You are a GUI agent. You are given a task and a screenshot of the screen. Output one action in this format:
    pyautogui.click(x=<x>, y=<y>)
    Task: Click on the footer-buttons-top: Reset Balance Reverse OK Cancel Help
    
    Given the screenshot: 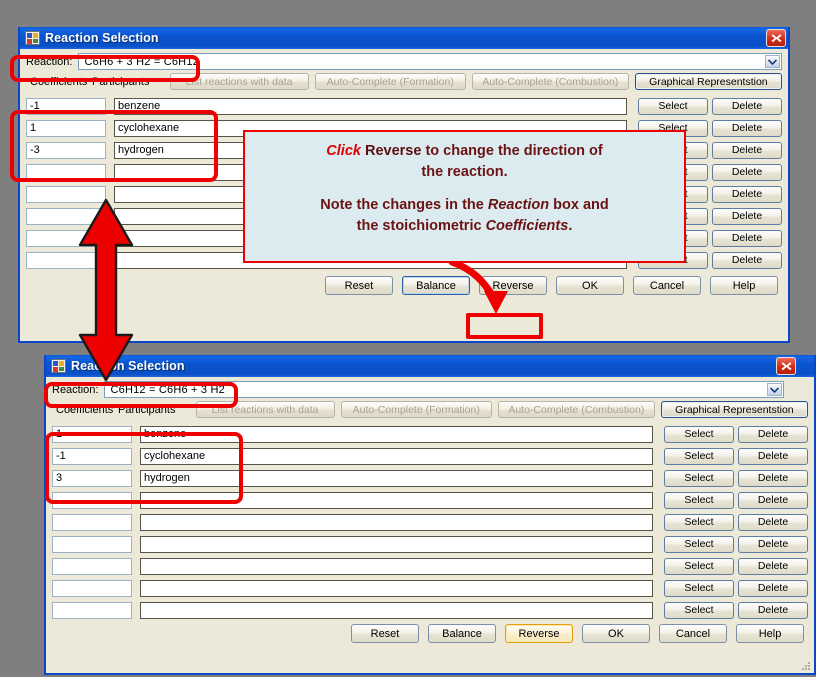 What is the action you would take?
    pyautogui.click(x=404, y=286)
    